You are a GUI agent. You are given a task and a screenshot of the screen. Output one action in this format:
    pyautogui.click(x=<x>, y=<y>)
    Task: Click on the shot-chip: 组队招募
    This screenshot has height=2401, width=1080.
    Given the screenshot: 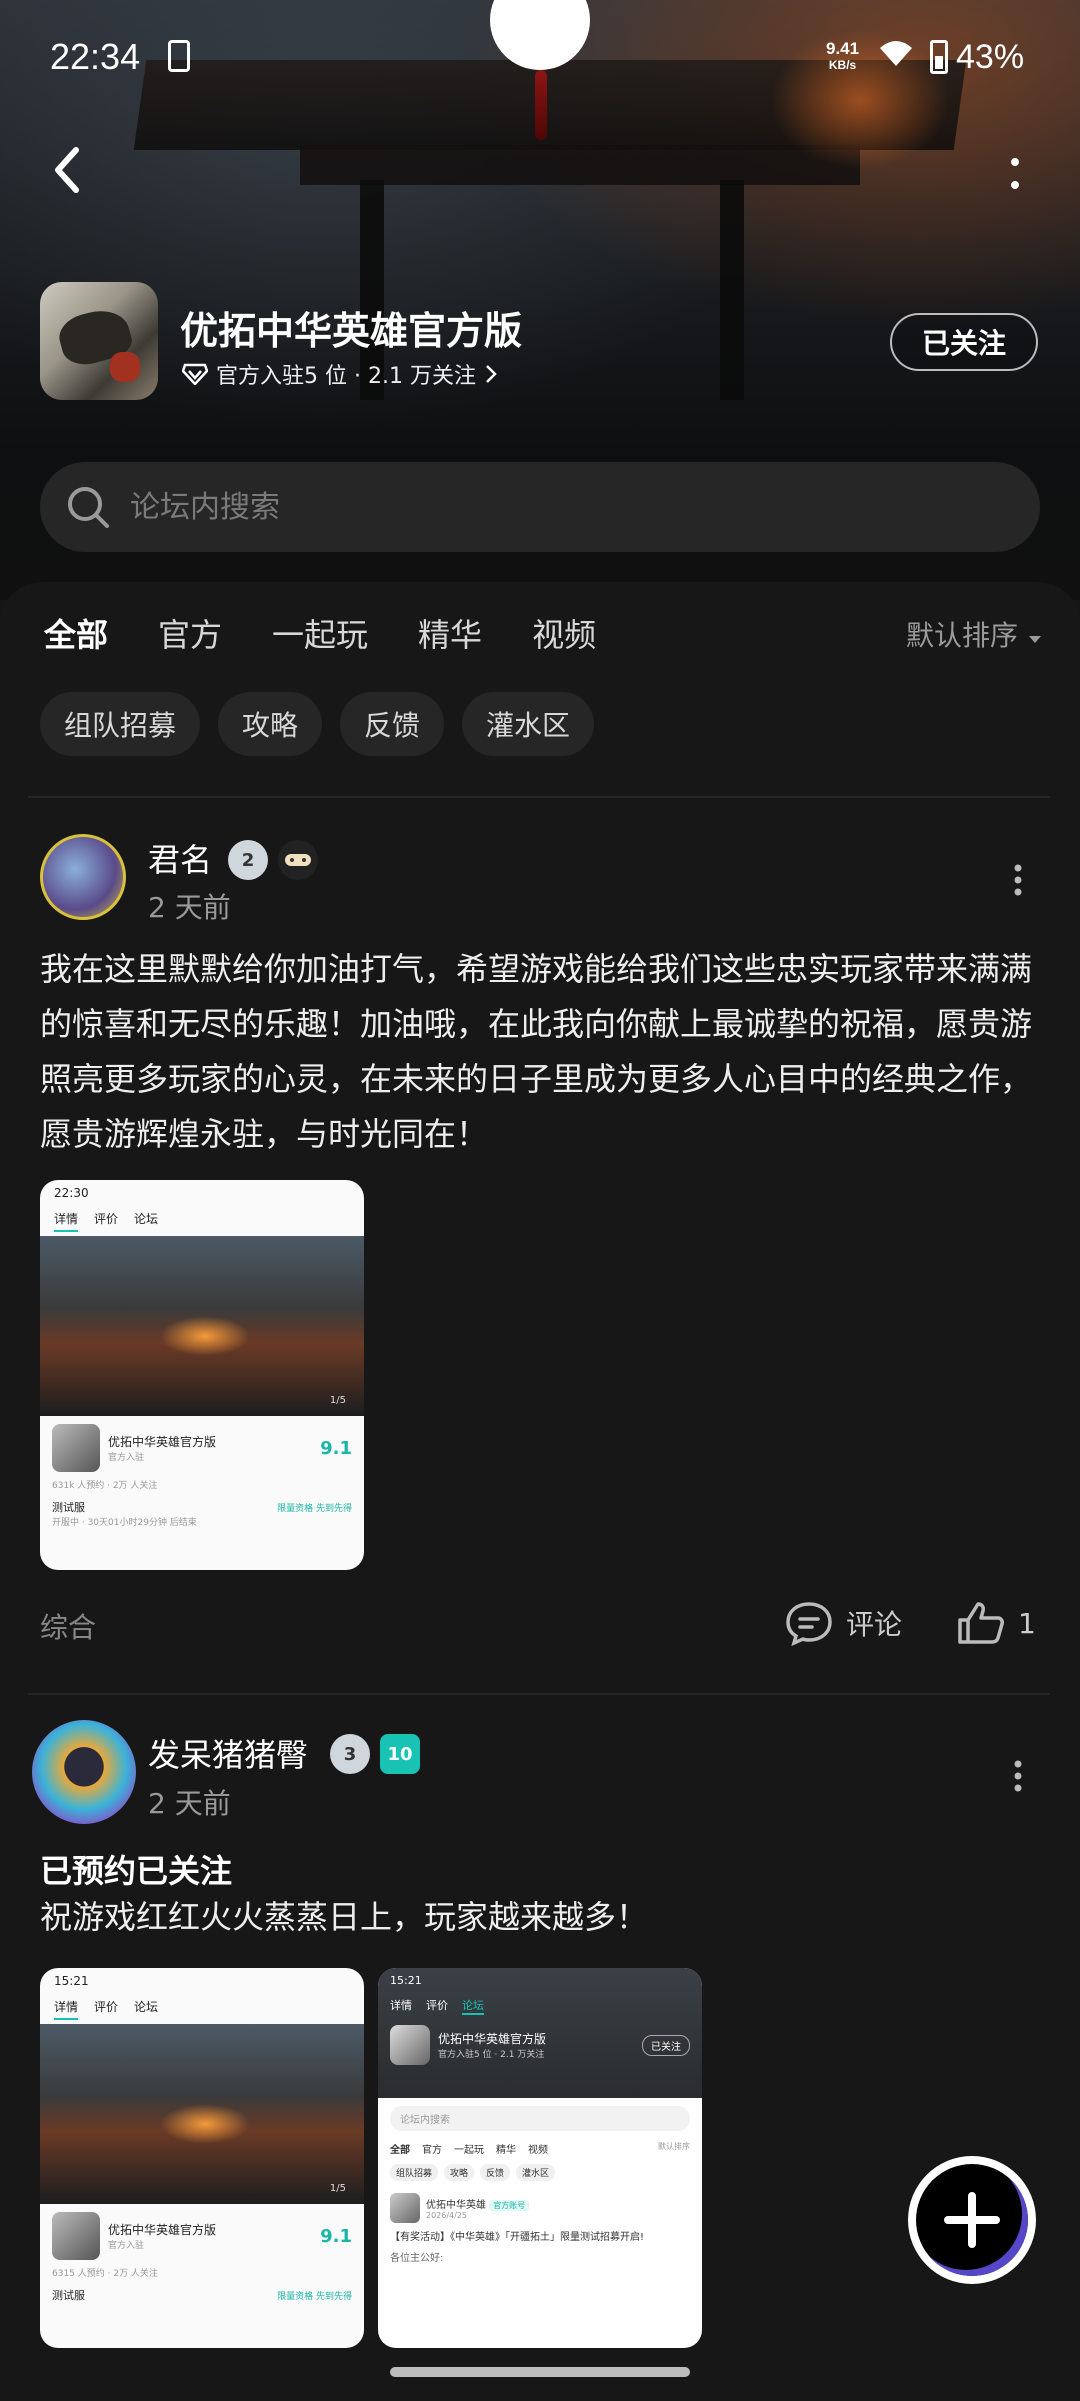 What is the action you would take?
    pyautogui.click(x=414, y=2172)
    